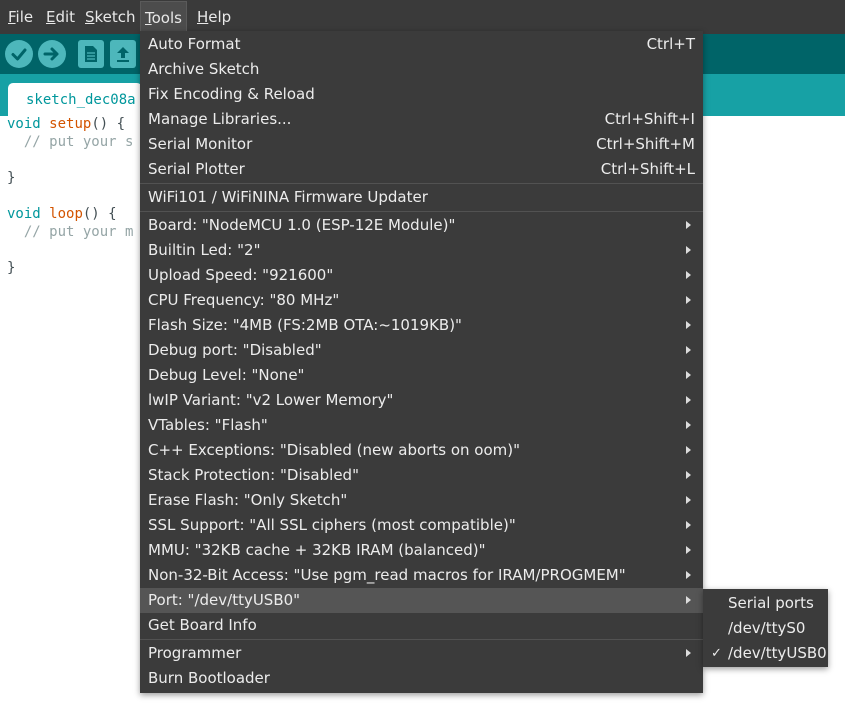 The width and height of the screenshot is (845, 716). I want to click on port-submenu: Serial ports /dev/ttyS0 ✓ /dev/ttyUSB0, so click(765, 628).